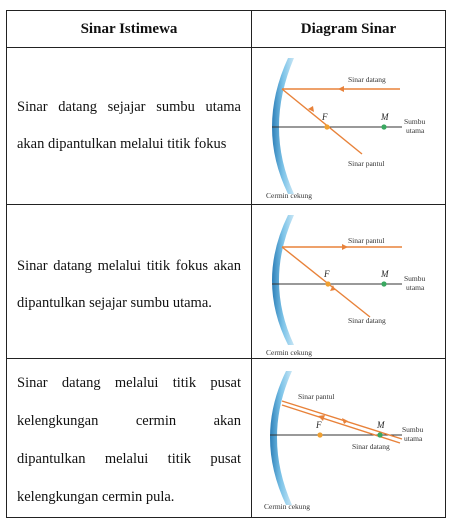  Describe the element at coordinates (341, 89) in the screenshot. I see `incoming-arrow-icon` at that location.